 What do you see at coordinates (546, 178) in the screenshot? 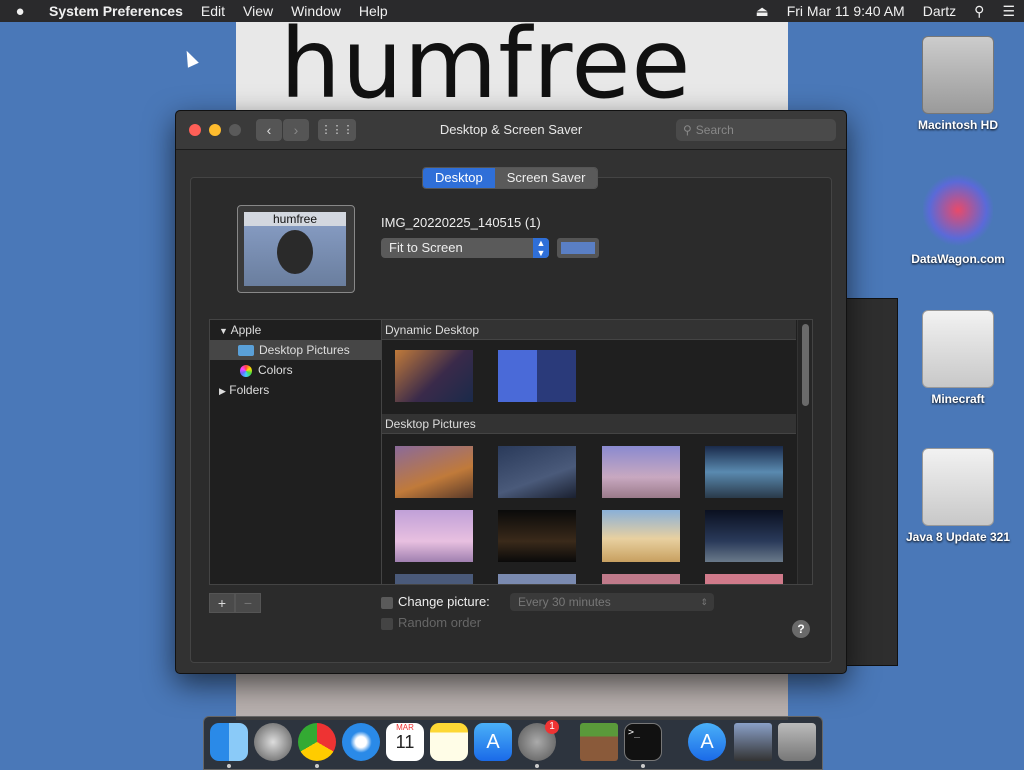
I see `tab-screen-saver: Screen Saver` at bounding box center [546, 178].